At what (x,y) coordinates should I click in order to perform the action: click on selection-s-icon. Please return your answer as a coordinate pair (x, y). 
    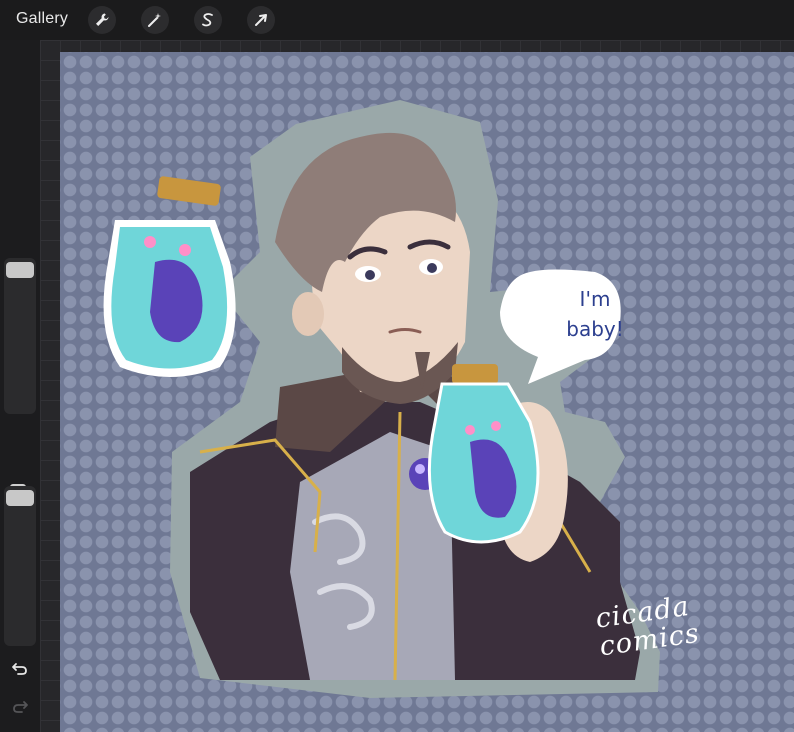
    Looking at the image, I should click on (207, 20).